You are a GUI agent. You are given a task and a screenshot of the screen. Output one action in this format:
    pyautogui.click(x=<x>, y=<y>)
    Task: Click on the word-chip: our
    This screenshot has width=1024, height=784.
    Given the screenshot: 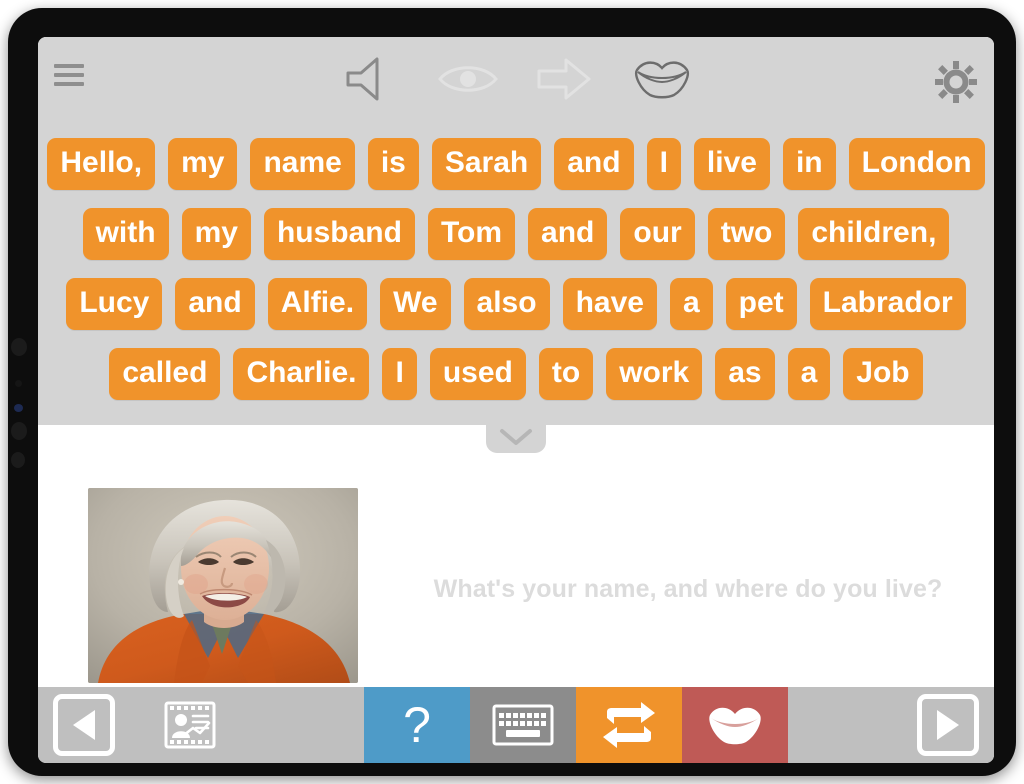 What is the action you would take?
    pyautogui.click(x=657, y=234)
    